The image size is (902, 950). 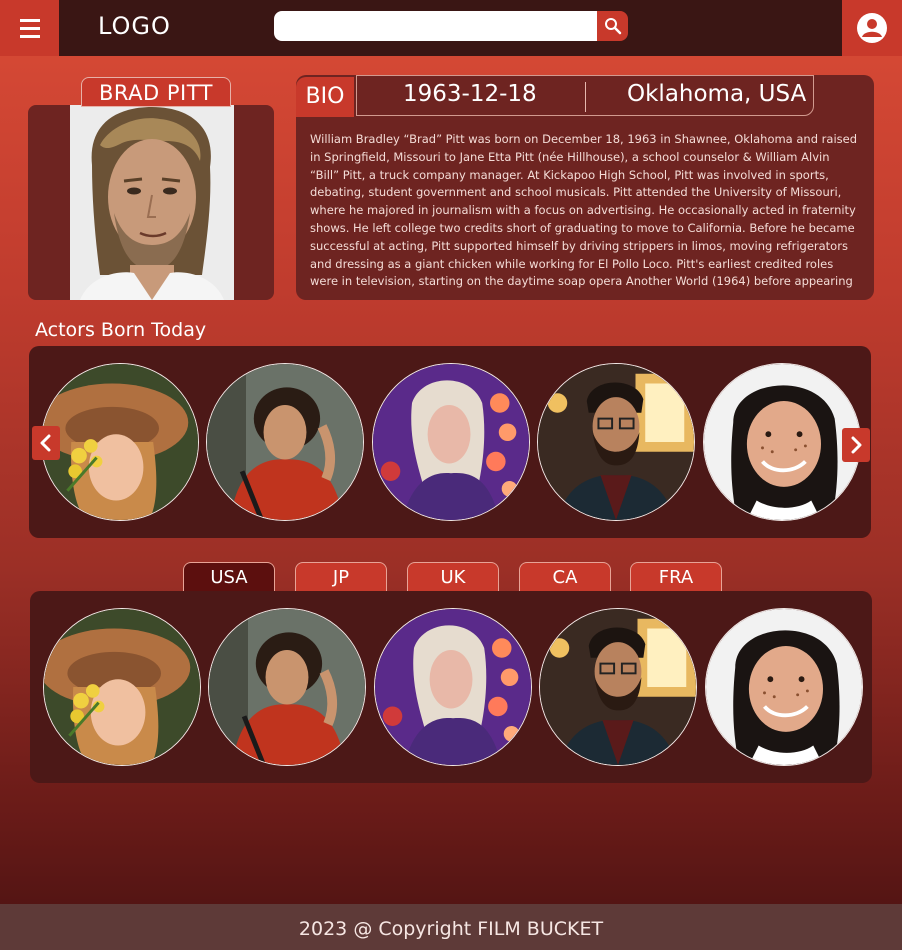 What do you see at coordinates (451, 927) in the screenshot?
I see `footer: 2023 @ Copyright FILM BUCKET` at bounding box center [451, 927].